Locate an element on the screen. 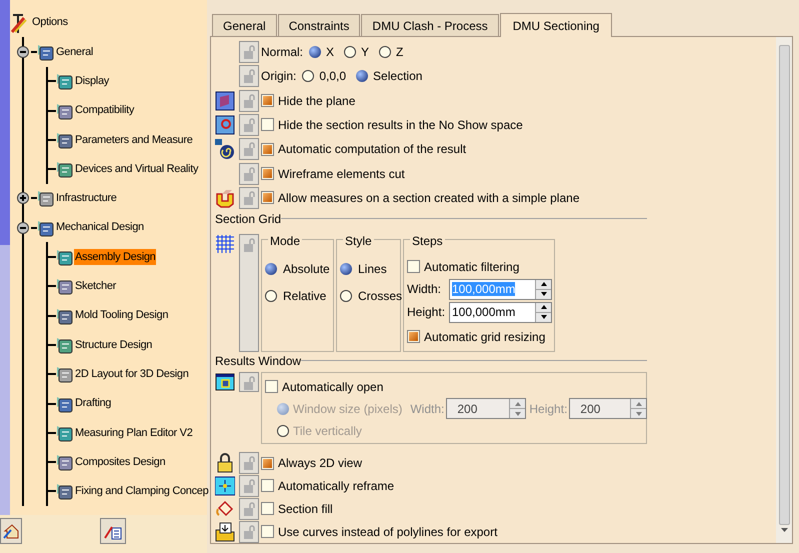 The width and height of the screenshot is (799, 553). tab: DMU Sectioning is located at coordinates (556, 25).